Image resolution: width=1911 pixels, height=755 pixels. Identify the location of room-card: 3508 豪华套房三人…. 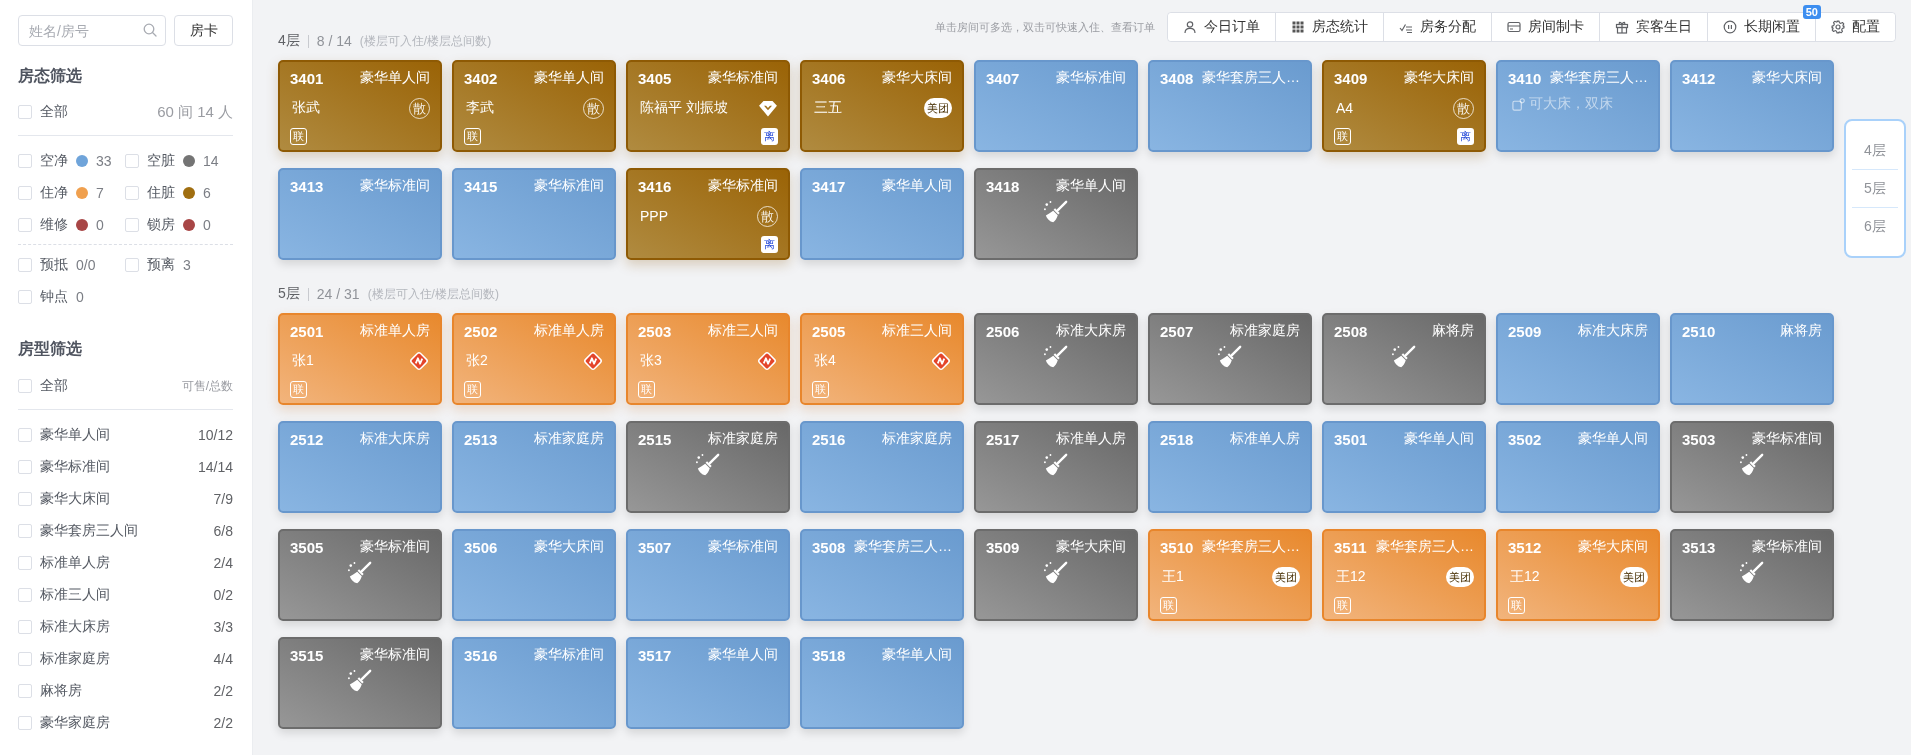
(882, 575).